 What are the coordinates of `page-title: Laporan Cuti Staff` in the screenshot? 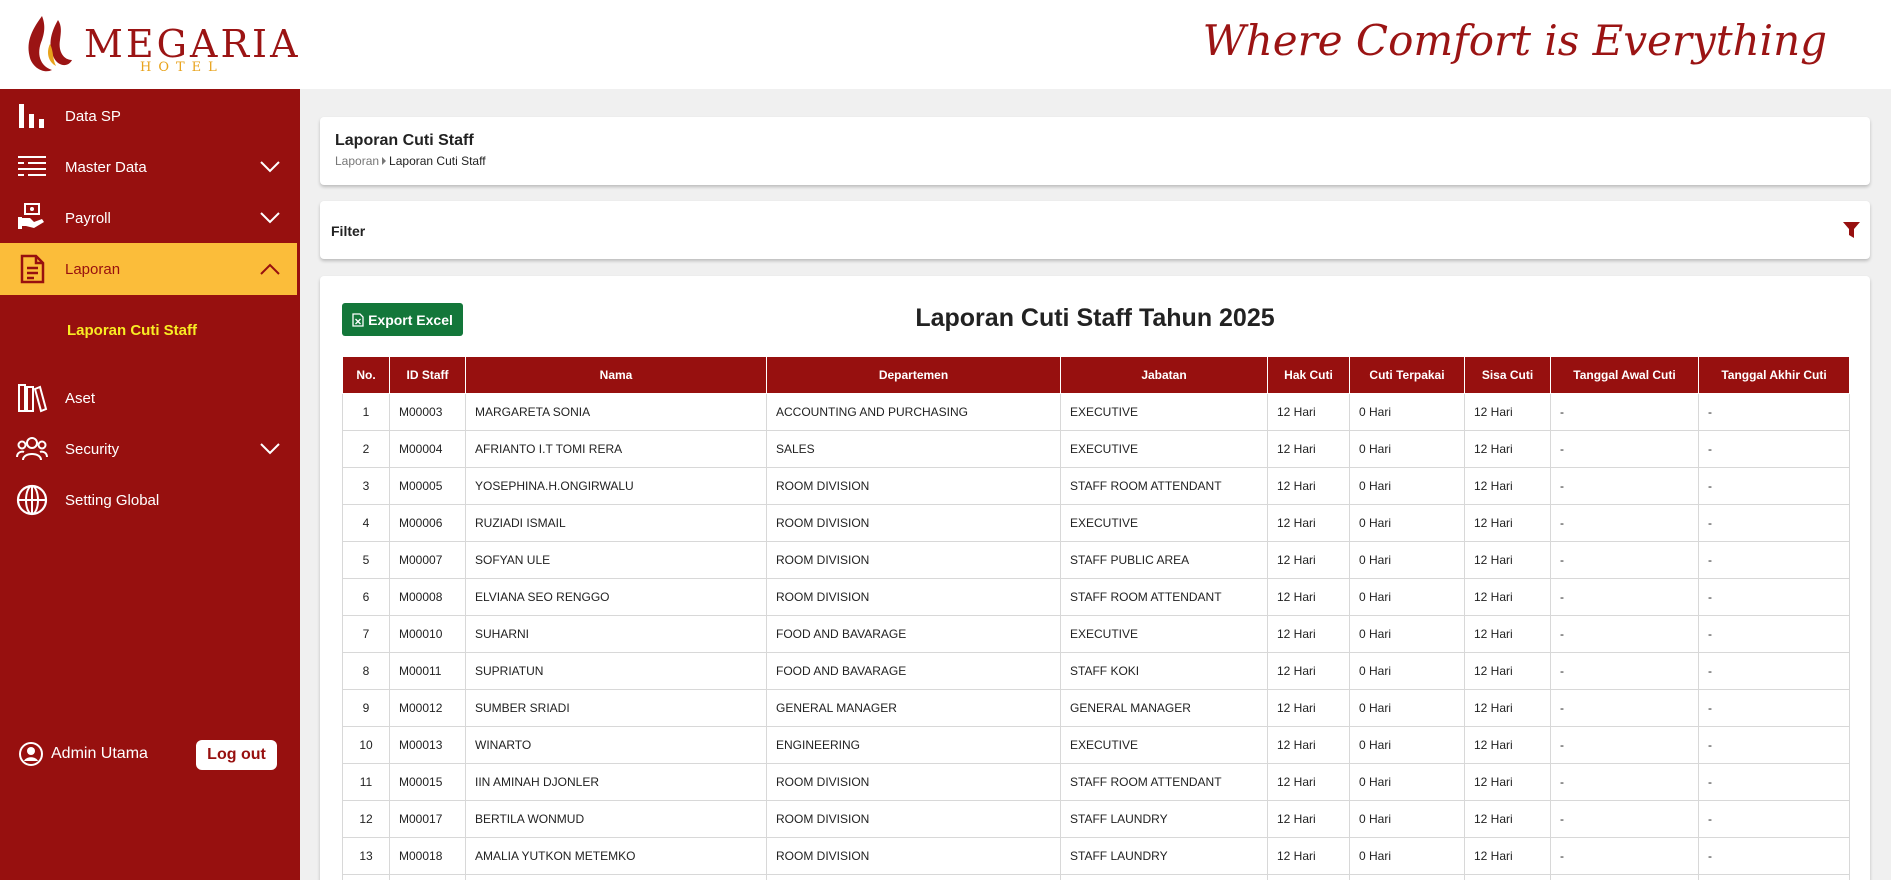 It's located at (404, 140).